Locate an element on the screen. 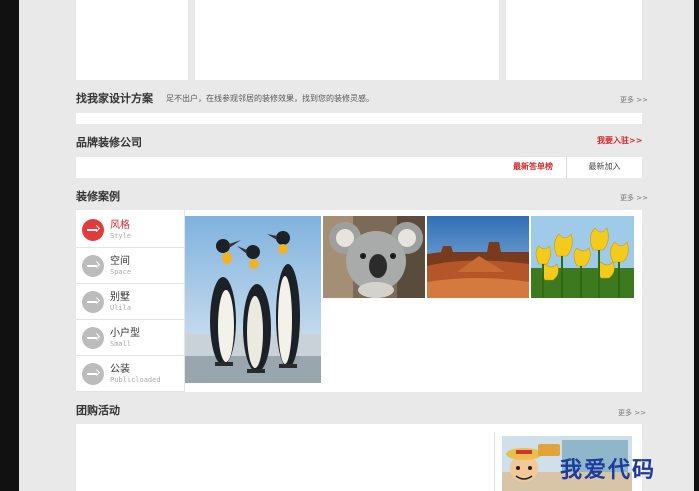 The image size is (699, 491). menu-item-public: 公装 Publicloaded is located at coordinates (130, 374).